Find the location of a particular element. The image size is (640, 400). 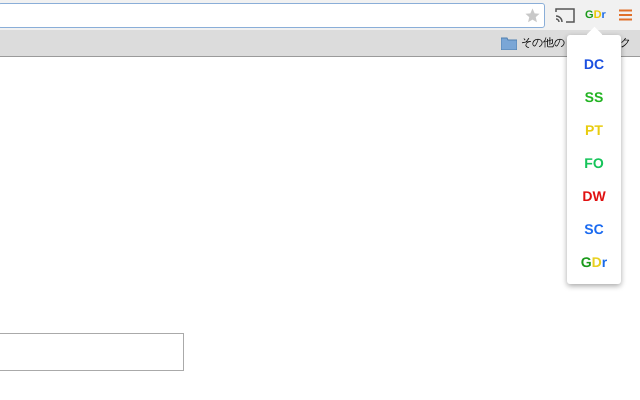

bookmark-folder-label-tail: ク is located at coordinates (625, 43).